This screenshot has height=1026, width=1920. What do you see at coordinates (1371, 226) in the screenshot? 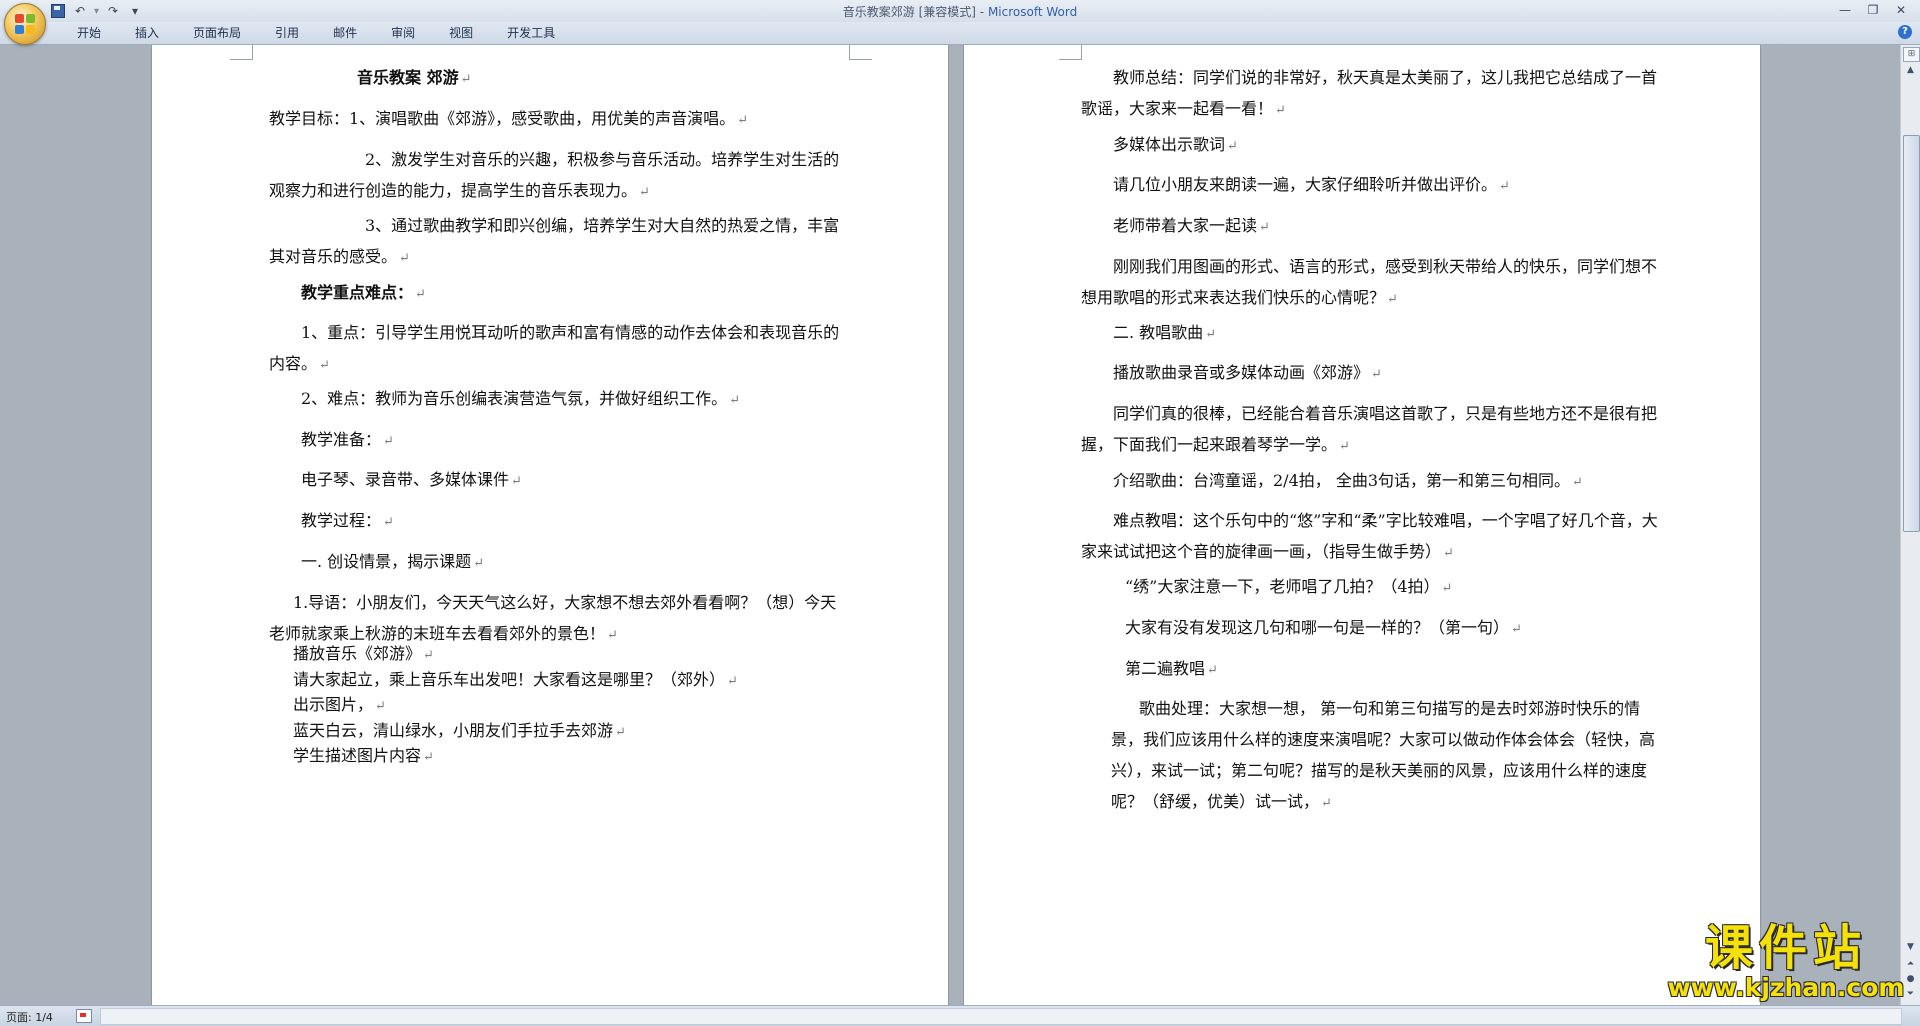
I see `paragraph: 老师带着大家一起读 ↵` at bounding box center [1371, 226].